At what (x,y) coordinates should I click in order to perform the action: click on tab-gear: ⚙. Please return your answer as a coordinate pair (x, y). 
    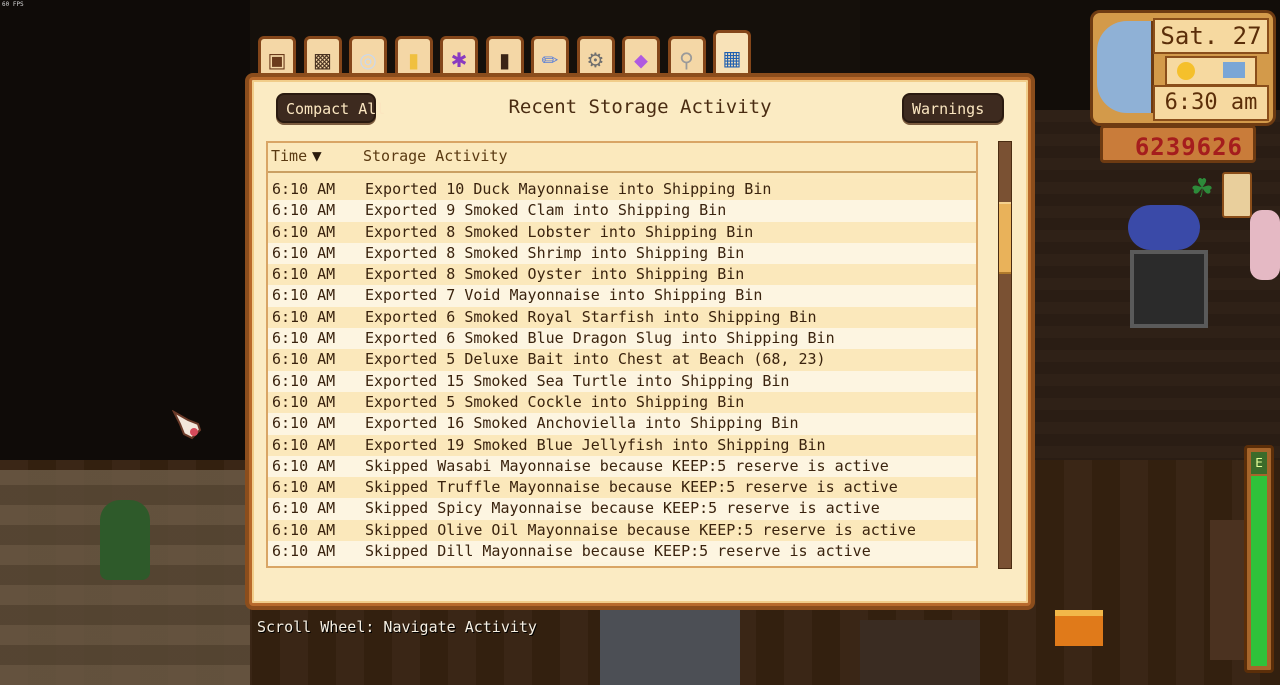
    Looking at the image, I should click on (595, 58).